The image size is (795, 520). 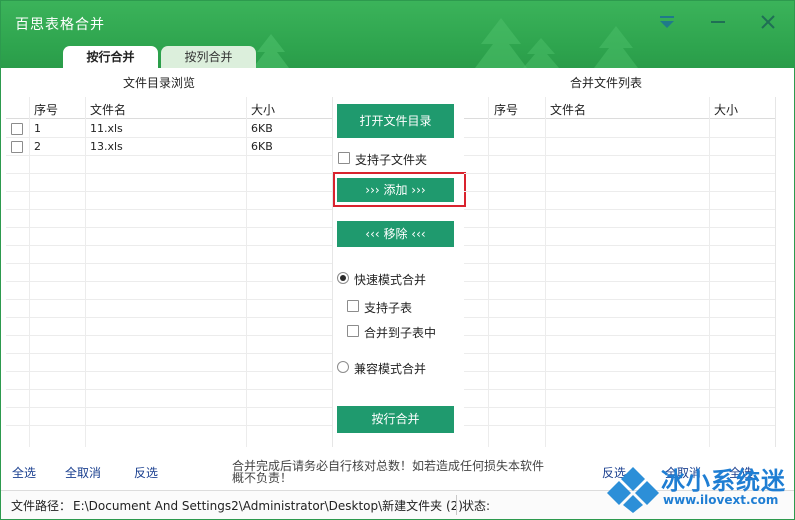 I want to click on deselect-all-left-link: 全取消, so click(x=83, y=472).